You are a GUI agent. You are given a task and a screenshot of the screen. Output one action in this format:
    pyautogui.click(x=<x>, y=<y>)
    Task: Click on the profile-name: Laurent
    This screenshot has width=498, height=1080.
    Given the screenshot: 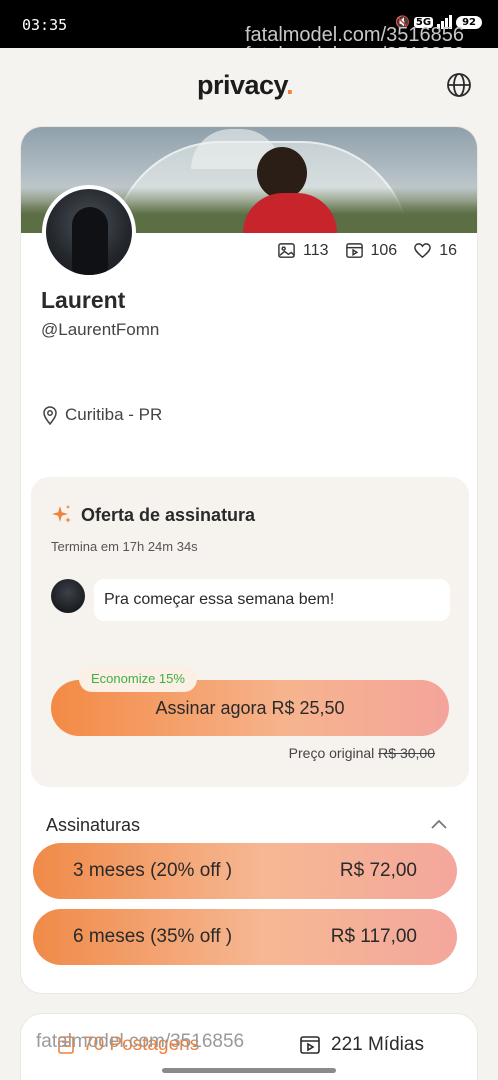 What is the action you would take?
    pyautogui.click(x=83, y=300)
    